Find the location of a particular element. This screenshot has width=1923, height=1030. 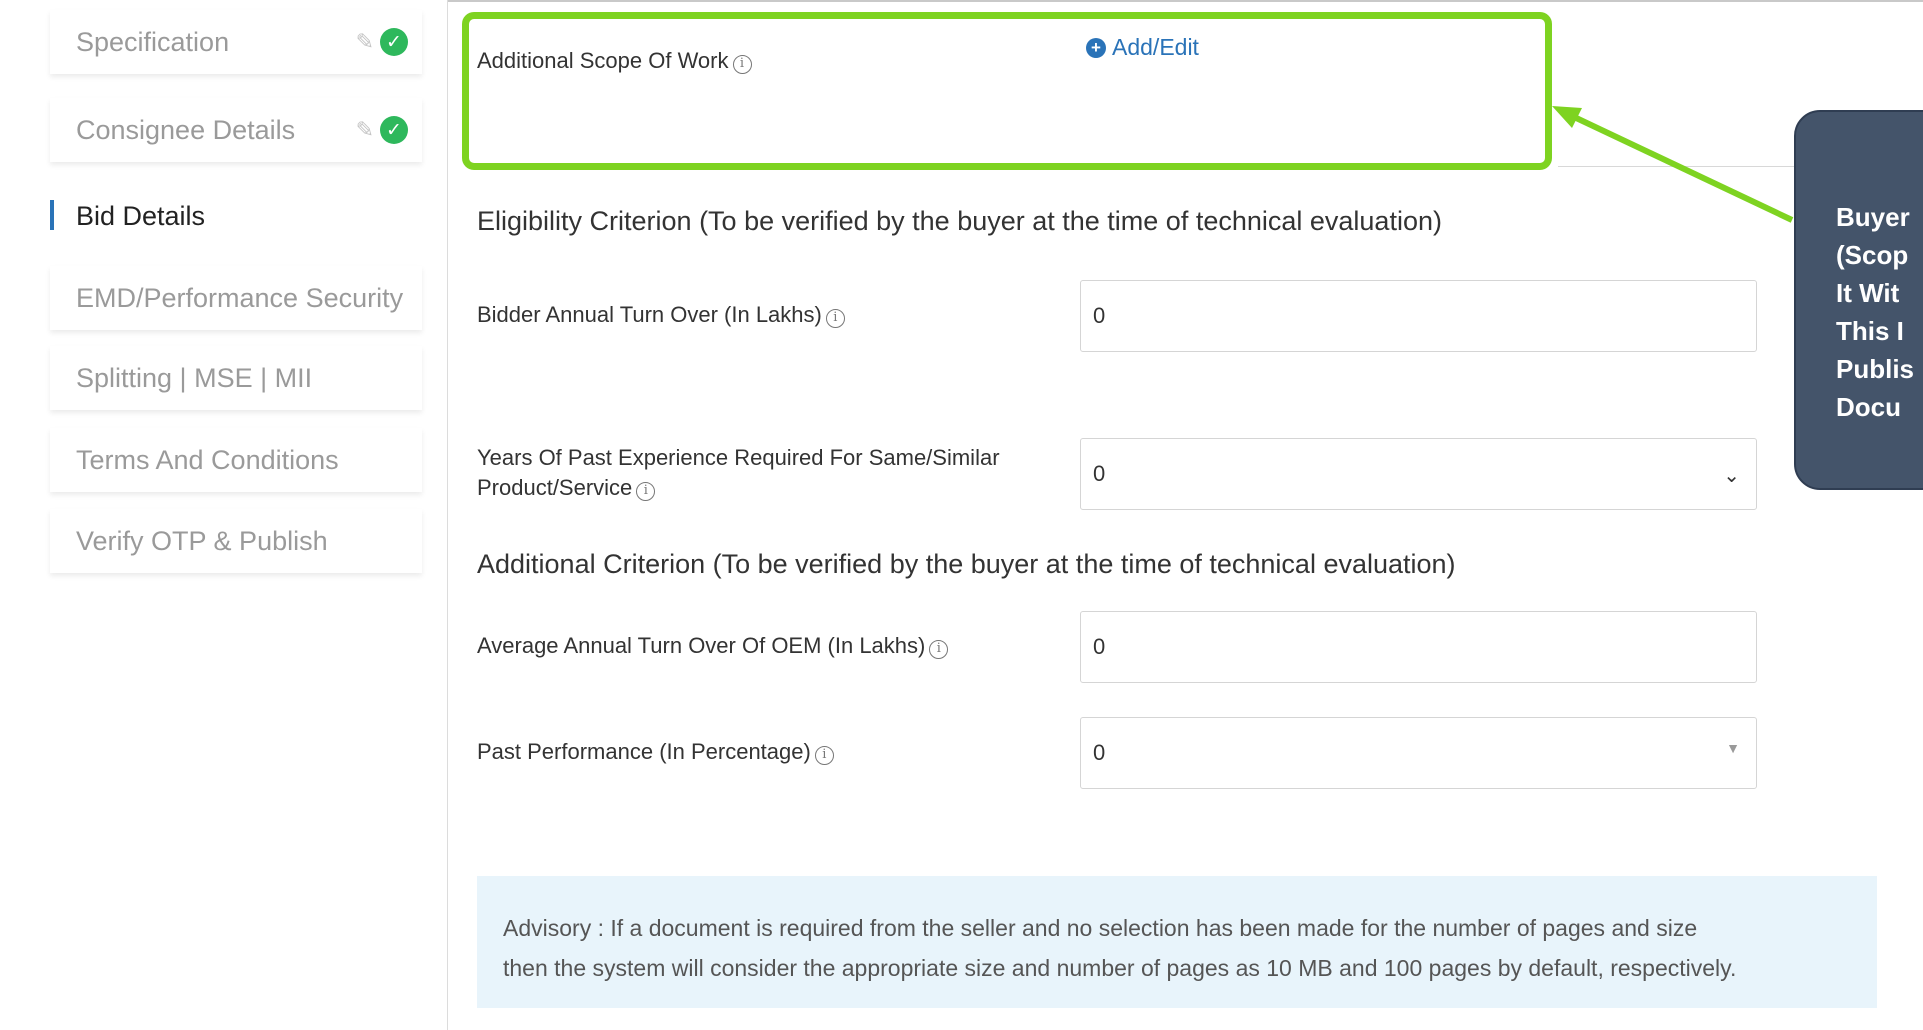

callout-arrow is located at coordinates (1673, 164).